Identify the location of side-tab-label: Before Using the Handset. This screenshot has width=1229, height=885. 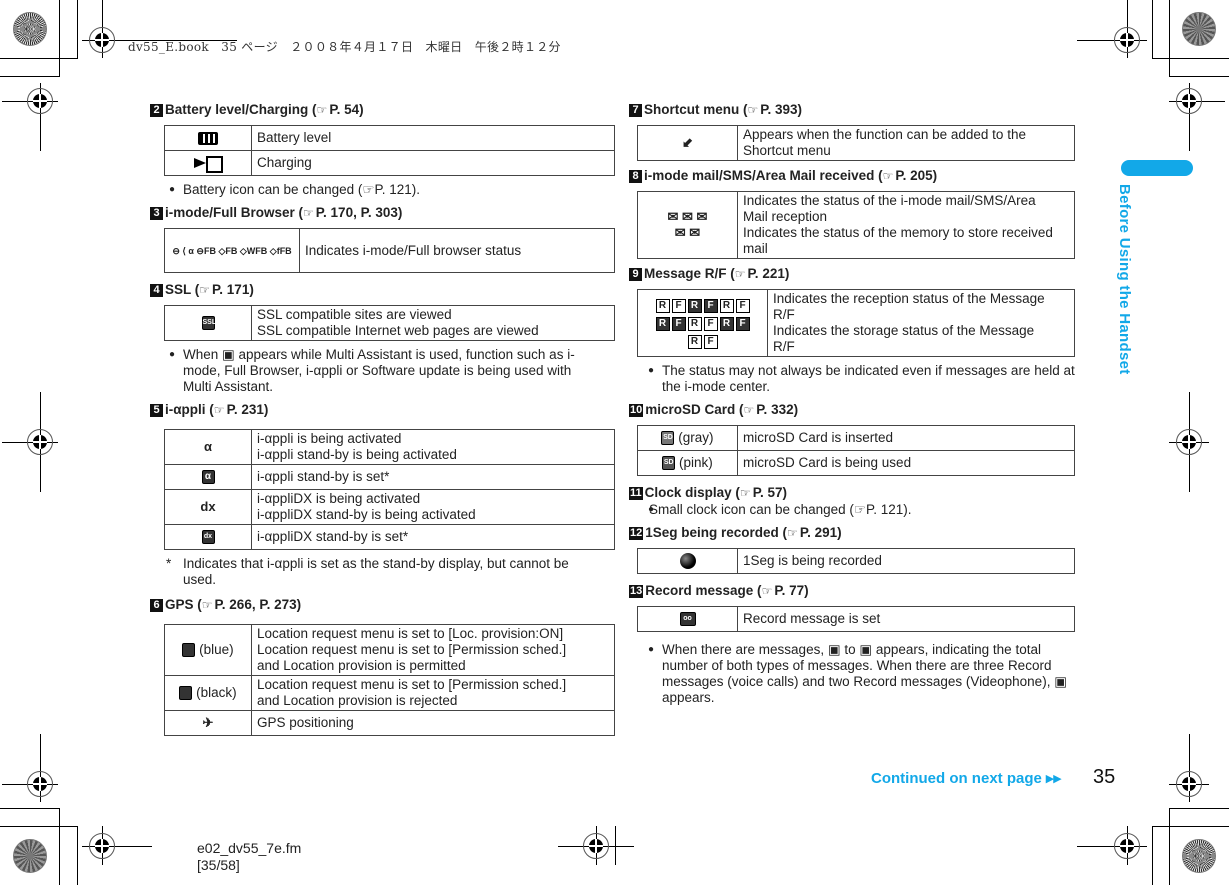
(1124, 279).